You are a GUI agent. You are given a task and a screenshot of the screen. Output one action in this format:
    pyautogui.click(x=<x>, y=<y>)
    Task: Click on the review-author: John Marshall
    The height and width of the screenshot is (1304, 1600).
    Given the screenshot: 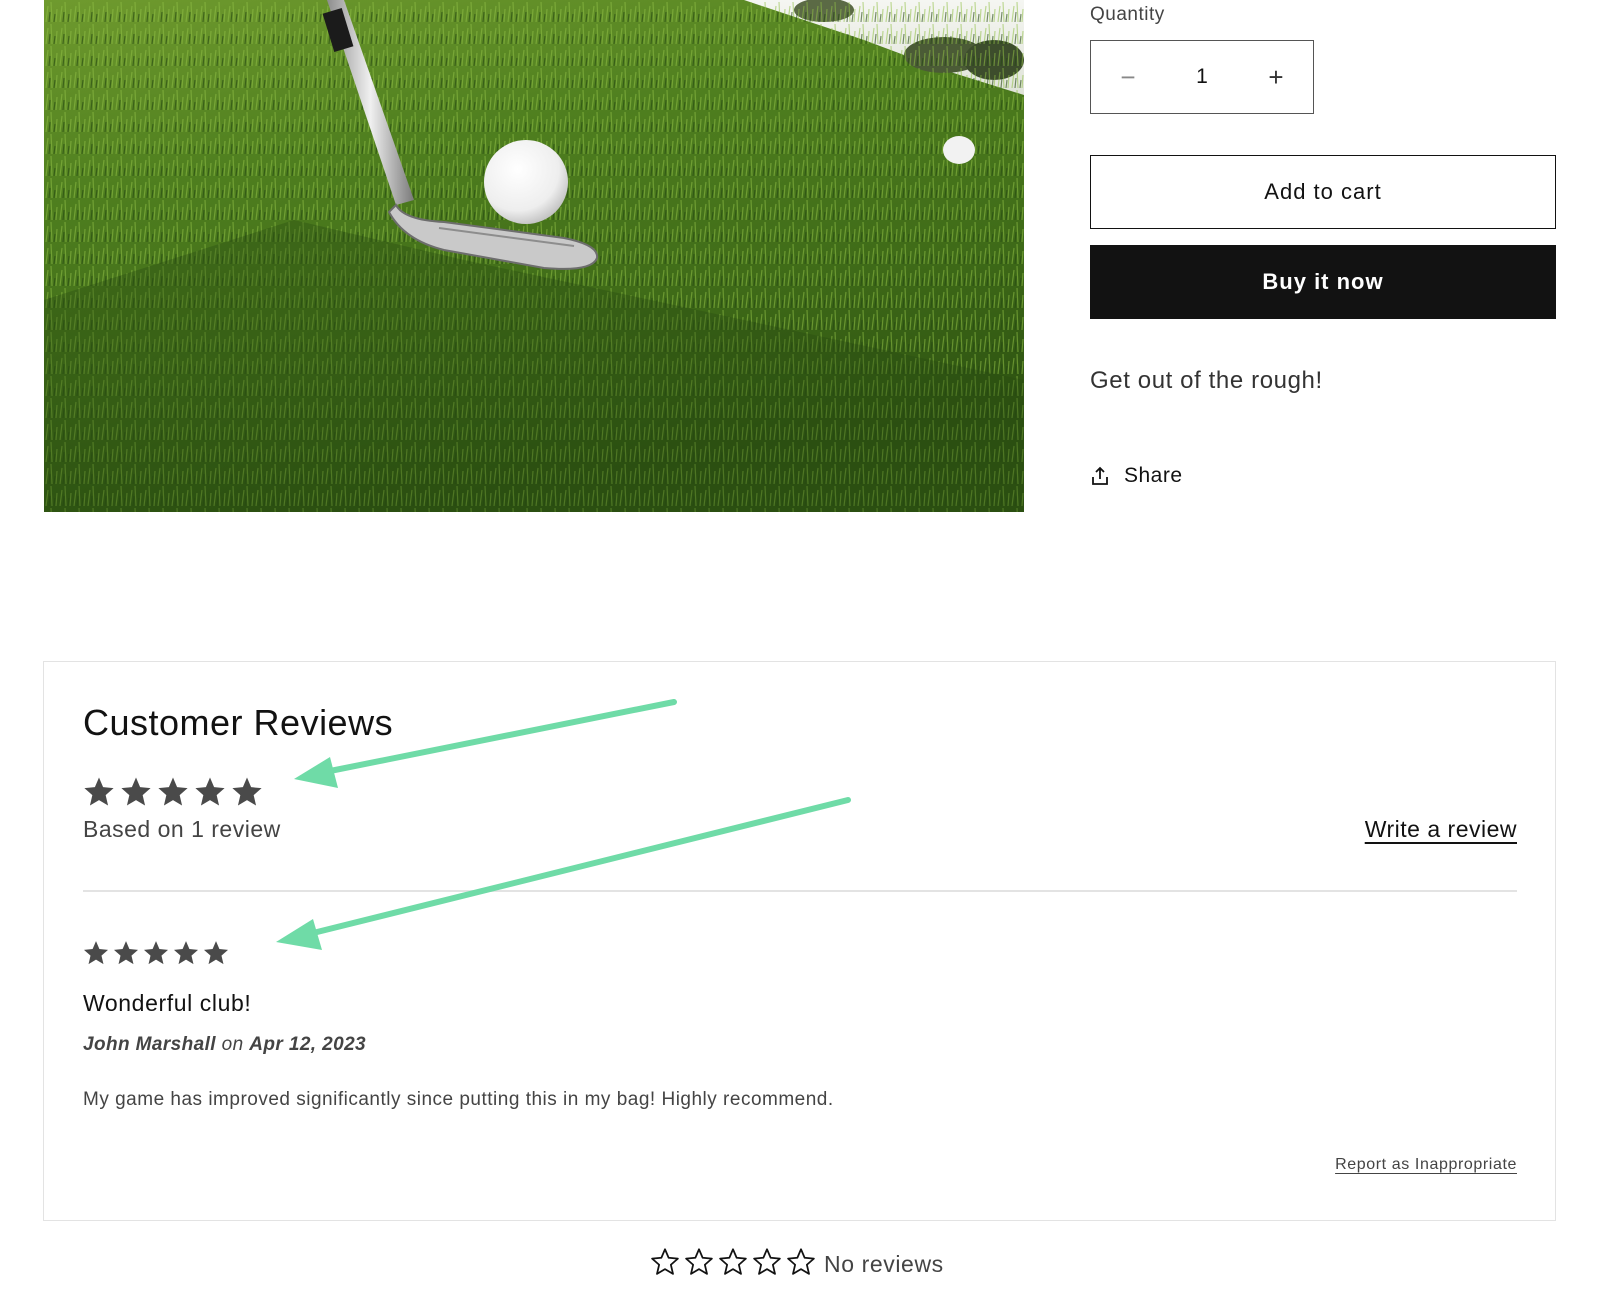 What is the action you would take?
    pyautogui.click(x=149, y=1044)
    